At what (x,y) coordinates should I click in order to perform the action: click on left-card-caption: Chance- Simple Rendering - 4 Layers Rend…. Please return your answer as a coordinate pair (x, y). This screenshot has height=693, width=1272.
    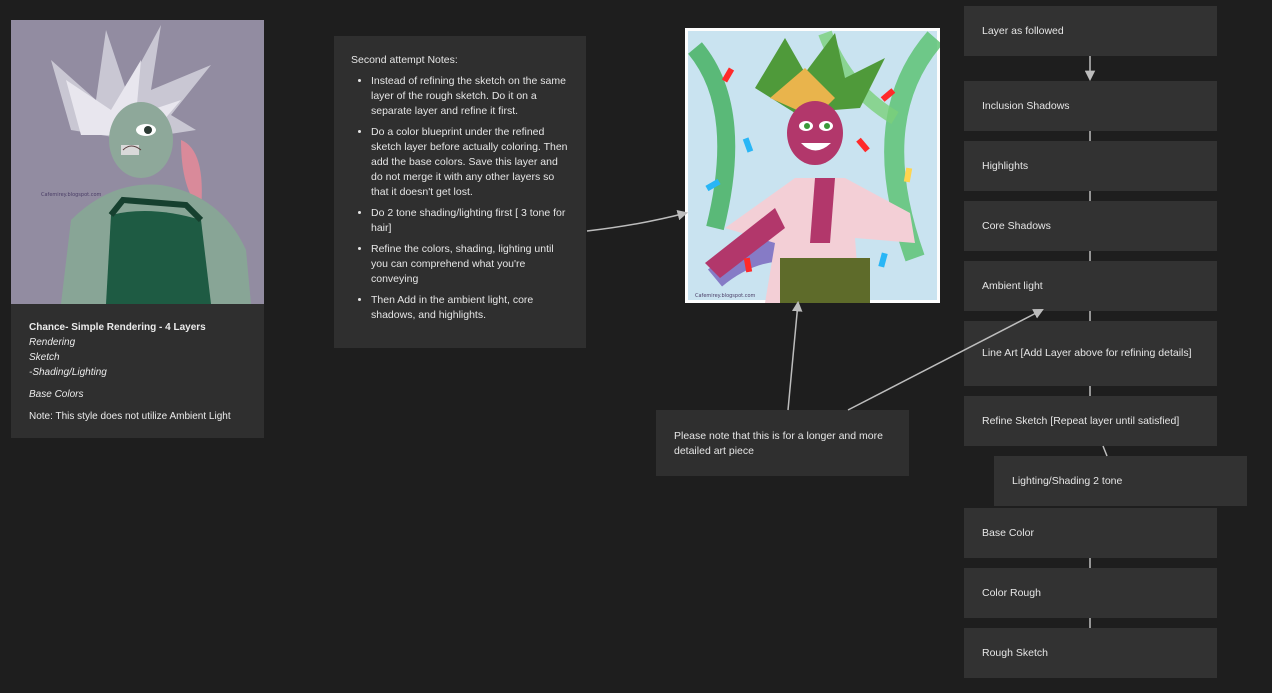
    Looking at the image, I should click on (140, 372).